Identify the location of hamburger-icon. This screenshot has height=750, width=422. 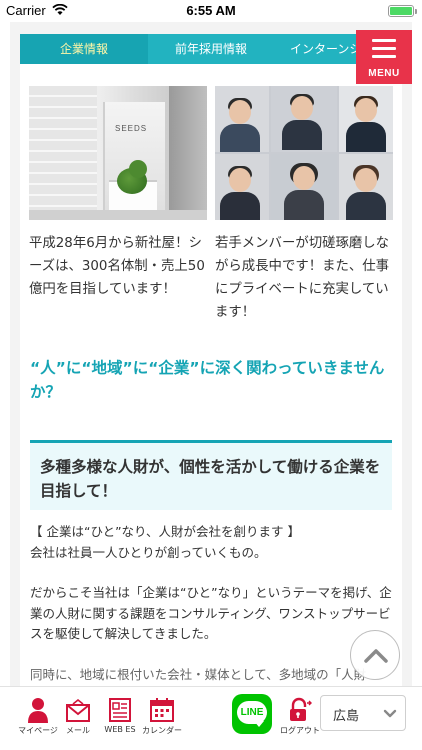
(384, 51).